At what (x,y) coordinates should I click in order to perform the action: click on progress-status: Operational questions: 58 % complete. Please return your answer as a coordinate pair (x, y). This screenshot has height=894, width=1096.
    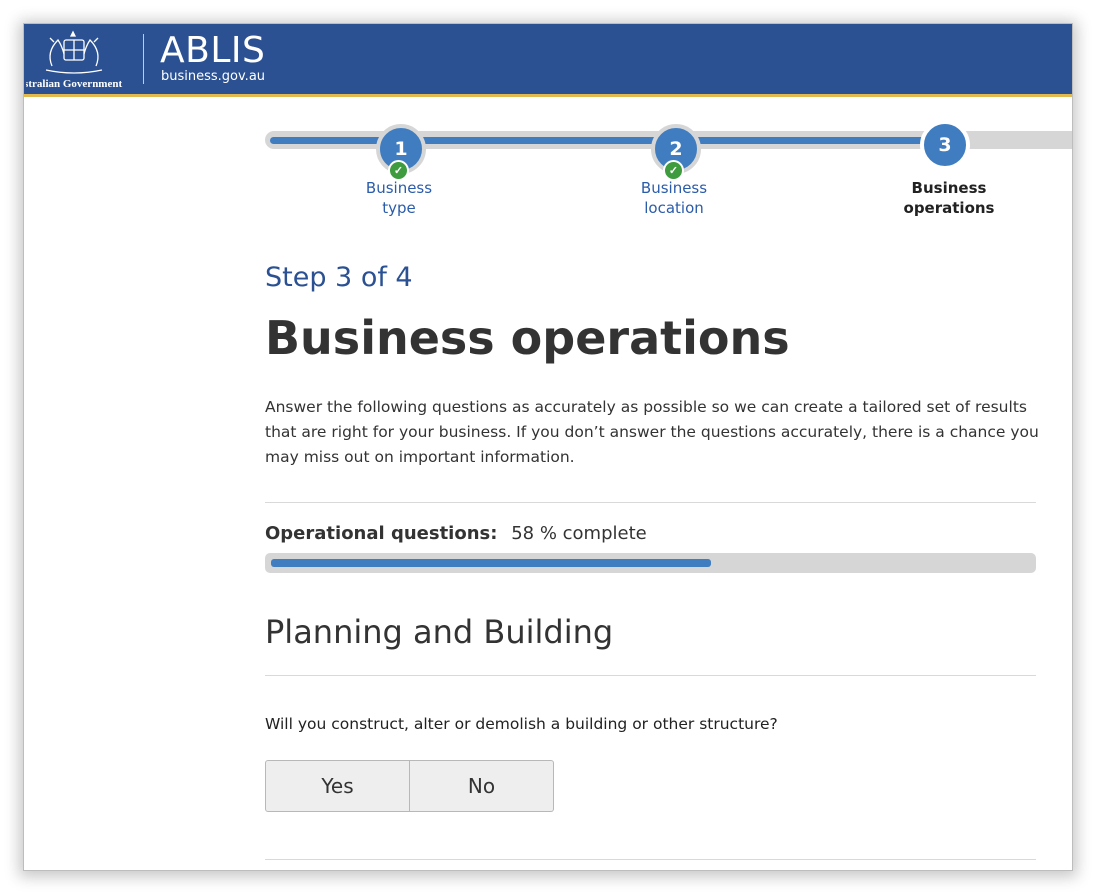
    Looking at the image, I should click on (456, 533).